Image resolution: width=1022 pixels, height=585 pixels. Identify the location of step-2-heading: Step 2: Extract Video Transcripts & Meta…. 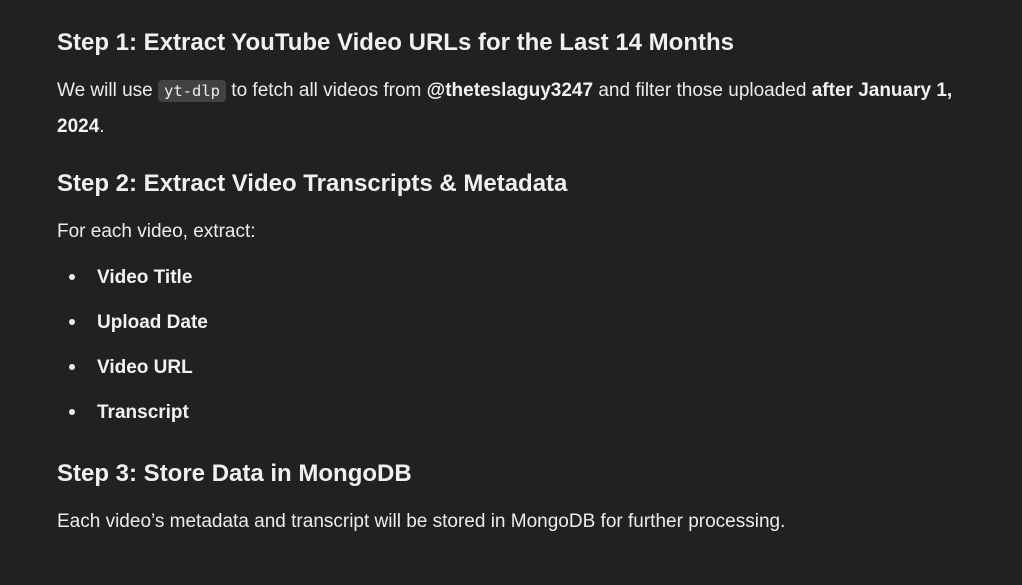
(312, 183).